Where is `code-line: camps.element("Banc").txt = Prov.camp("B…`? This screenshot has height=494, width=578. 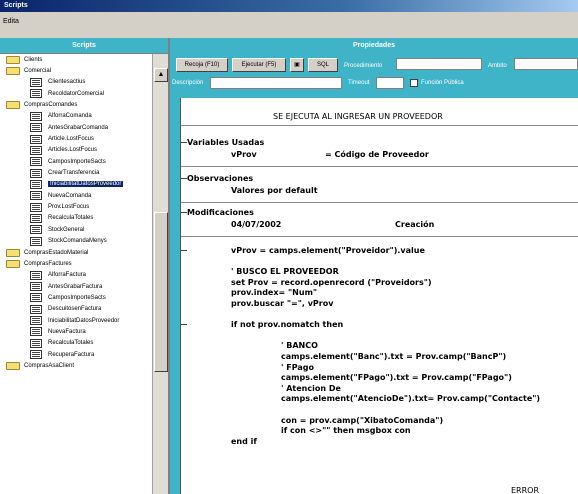
code-line: camps.element("Banc").txt = Prov.camp("B… is located at coordinates (394, 356).